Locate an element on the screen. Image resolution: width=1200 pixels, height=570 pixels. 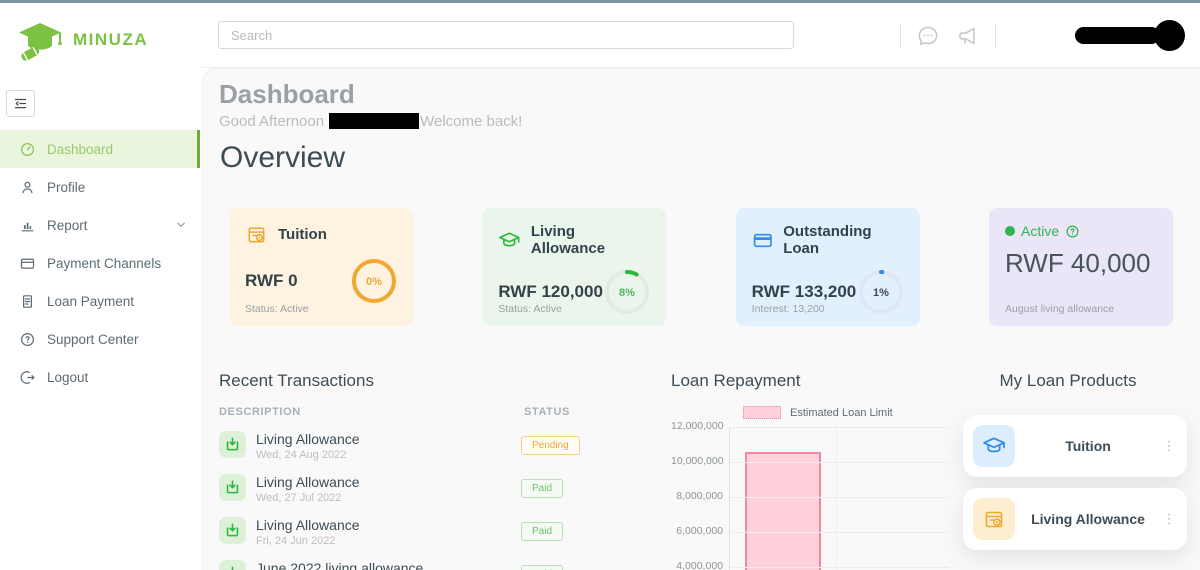
transaction-row: June 2022 living allowance Paid is located at coordinates (441, 565).